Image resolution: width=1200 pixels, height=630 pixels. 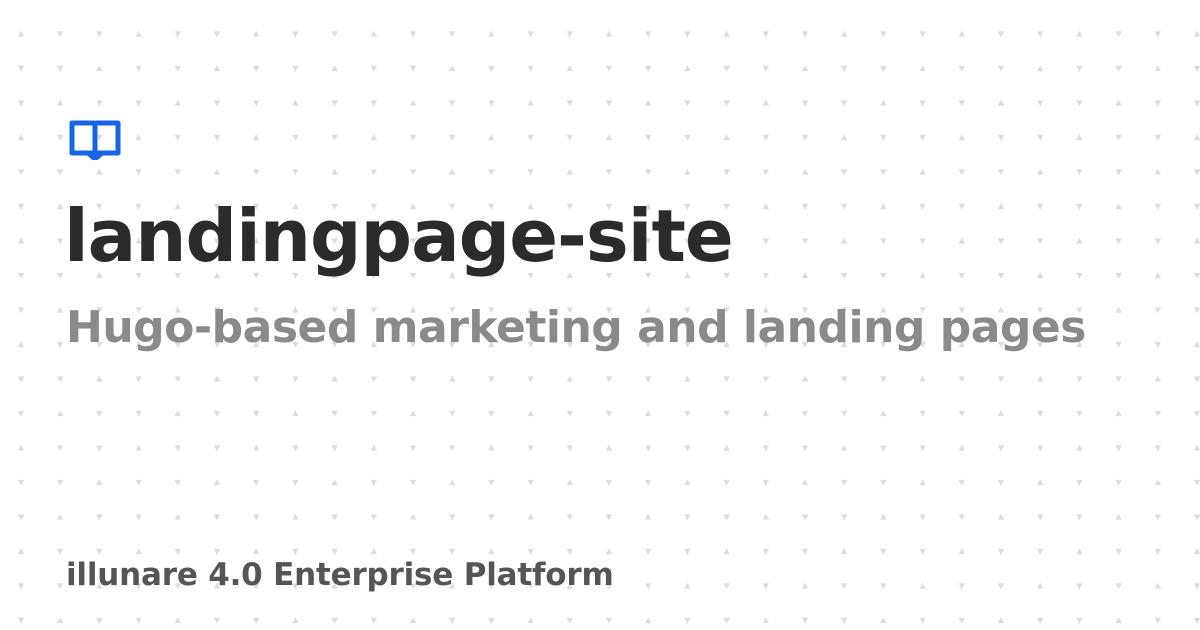 What do you see at coordinates (399, 236) in the screenshot?
I see `page-title: landingpage-site` at bounding box center [399, 236].